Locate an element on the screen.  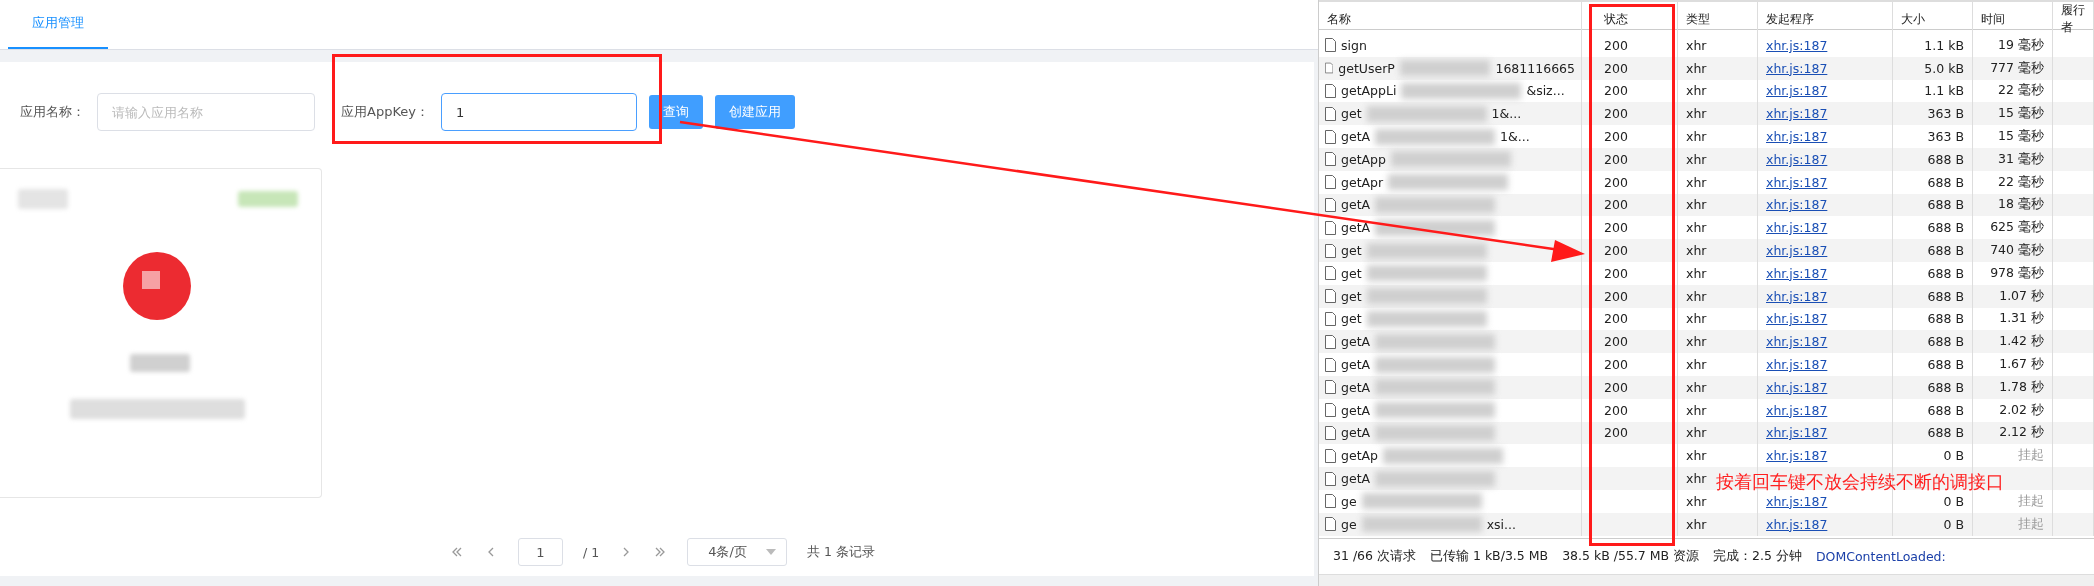
input-field: 请输入应用名称 is located at coordinates (206, 112).